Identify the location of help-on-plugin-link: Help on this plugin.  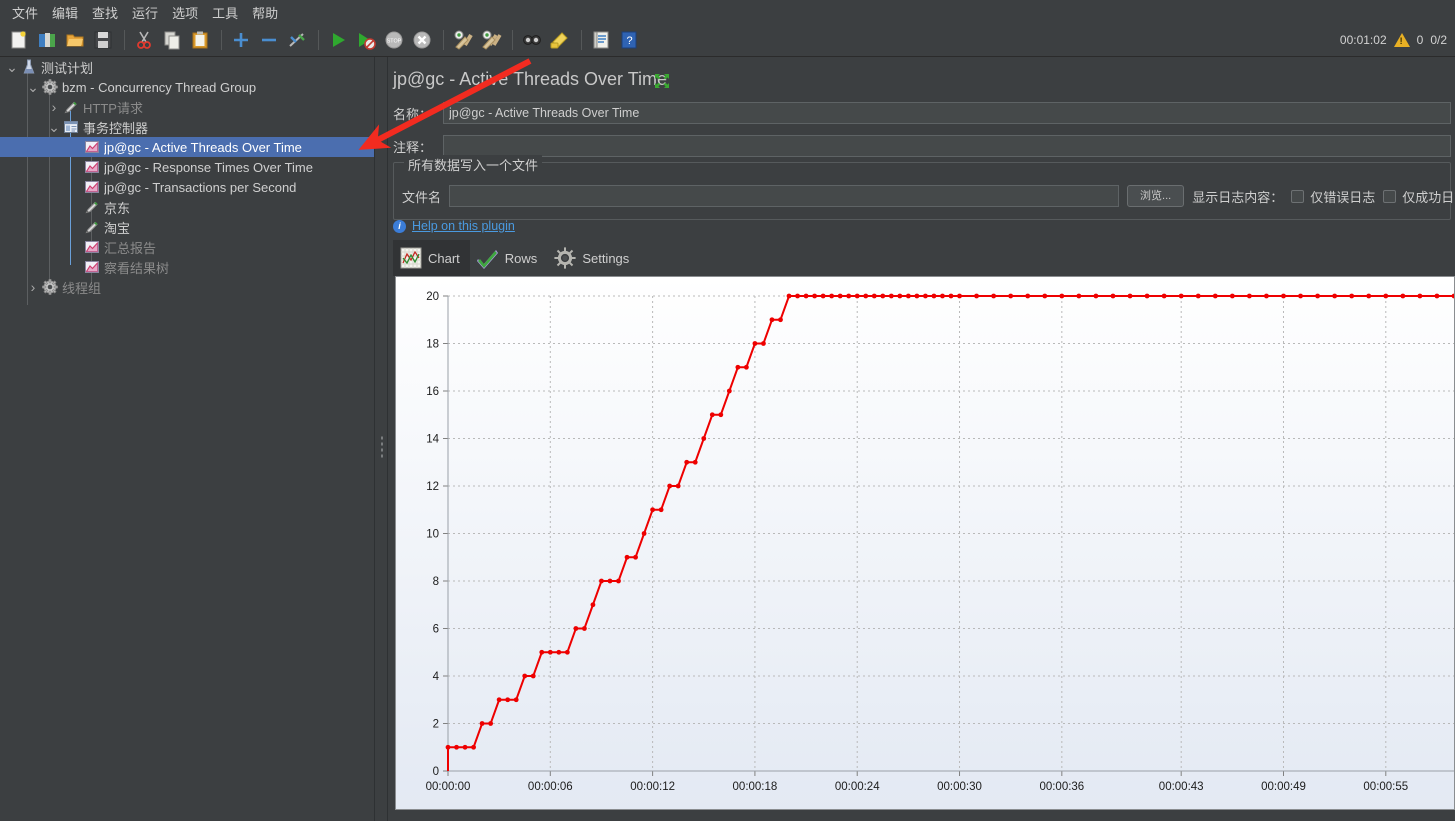
(463, 226).